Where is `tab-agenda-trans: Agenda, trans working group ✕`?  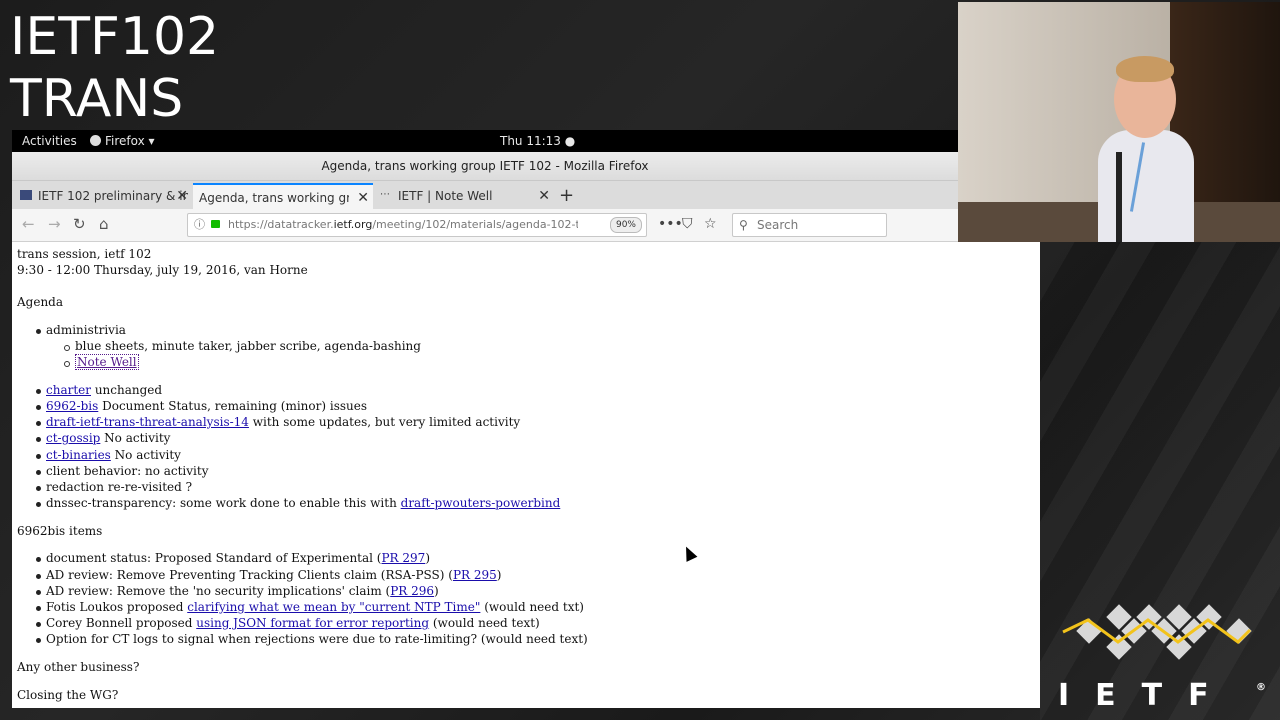
tab-agenda-trans: Agenda, trans working group ✕ is located at coordinates (283, 196).